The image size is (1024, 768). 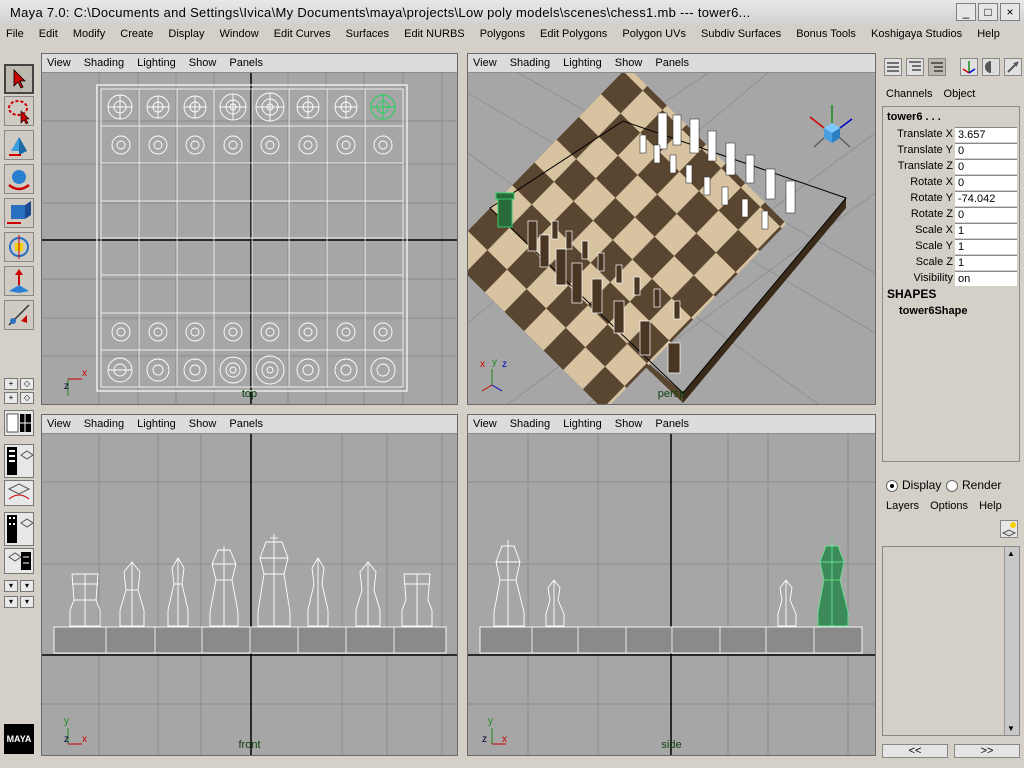 I want to click on layout-menu-c-icon: ▾, so click(x=11, y=602).